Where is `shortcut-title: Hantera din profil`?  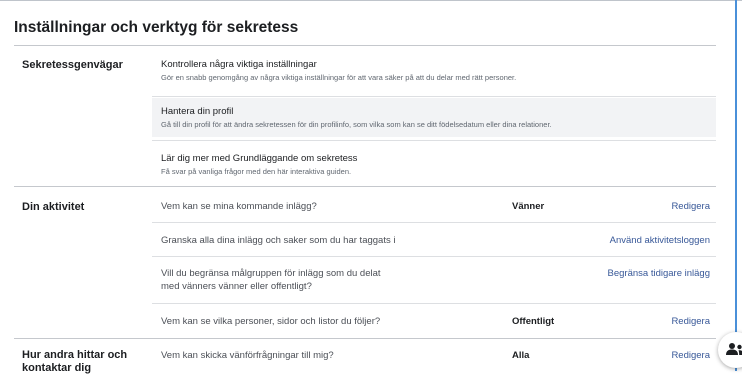
shortcut-title: Hantera din profil is located at coordinates (197, 111).